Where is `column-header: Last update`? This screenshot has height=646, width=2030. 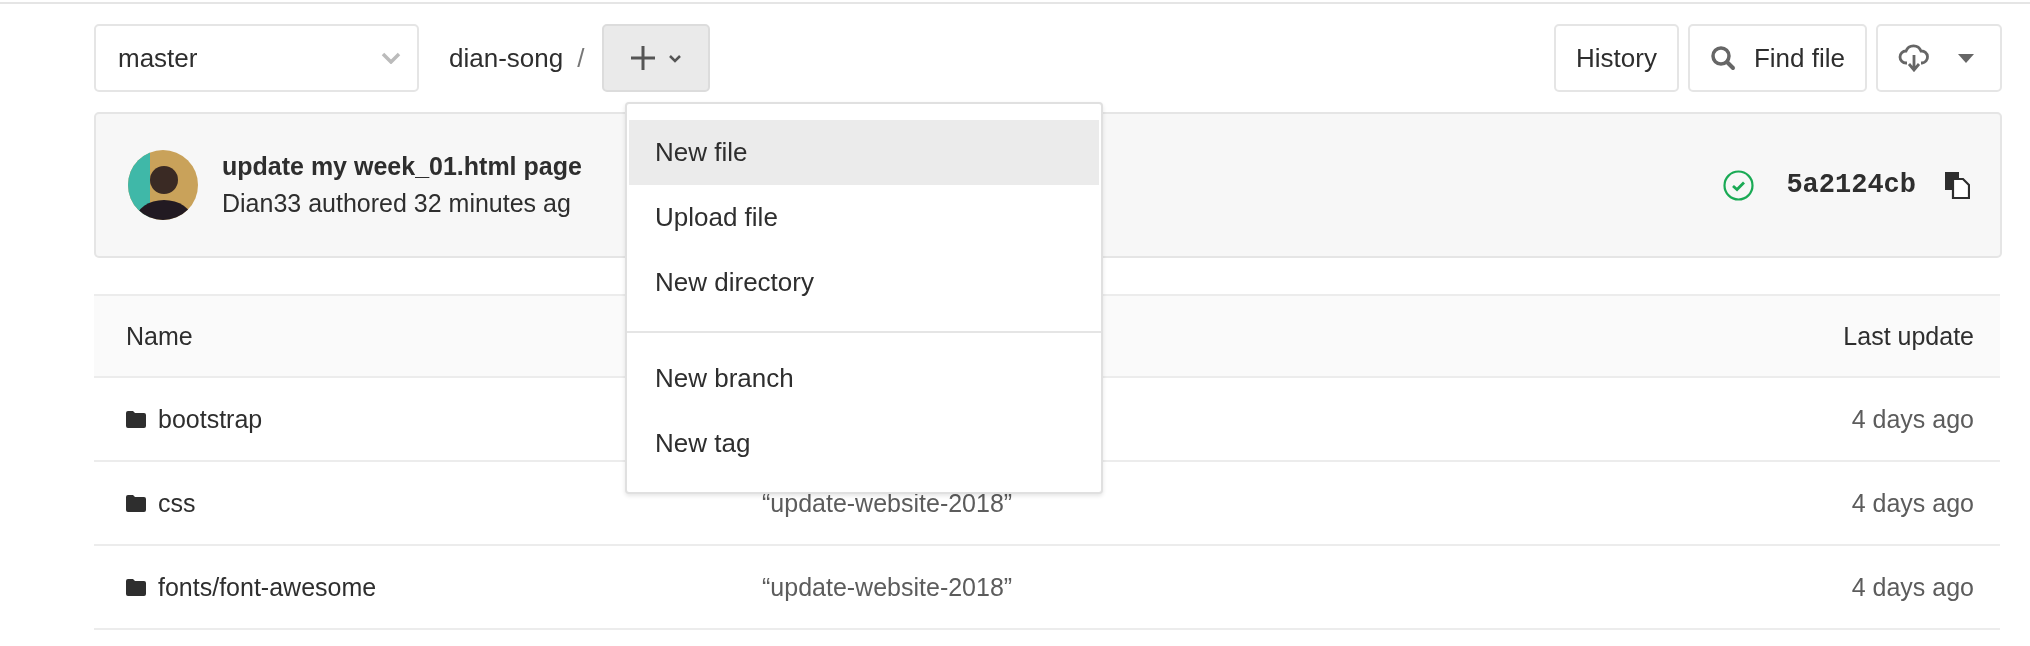 column-header: Last update is located at coordinates (1909, 336).